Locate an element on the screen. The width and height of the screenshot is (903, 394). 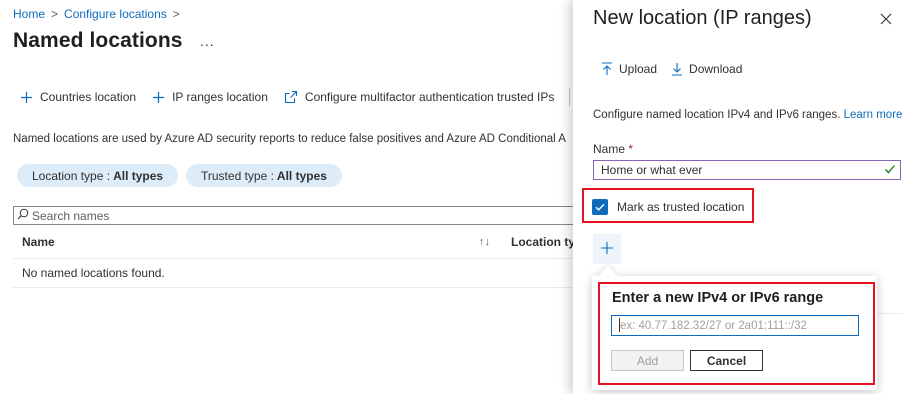
sort-icon: ↑↓ is located at coordinates (484, 242).